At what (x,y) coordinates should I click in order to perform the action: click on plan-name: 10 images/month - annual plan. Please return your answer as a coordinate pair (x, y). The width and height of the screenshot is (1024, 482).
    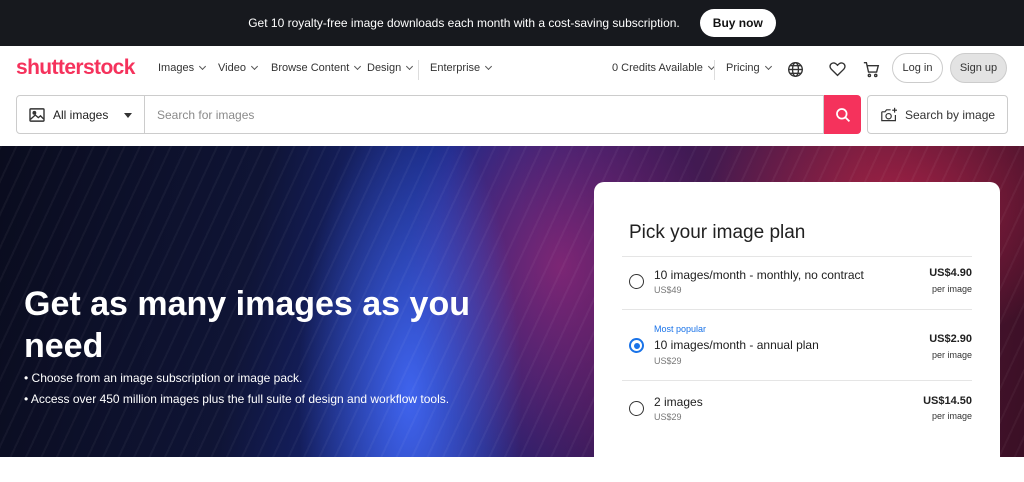
    Looking at the image, I should click on (736, 345).